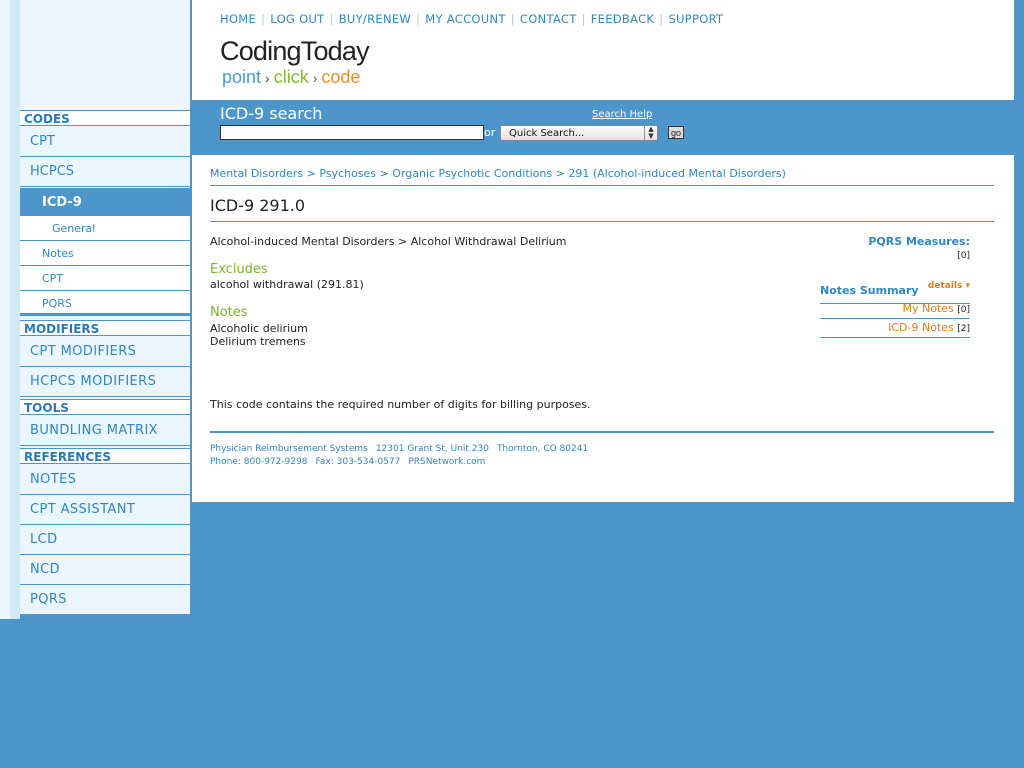  I want to click on nav-home-link: HOME, so click(238, 19).